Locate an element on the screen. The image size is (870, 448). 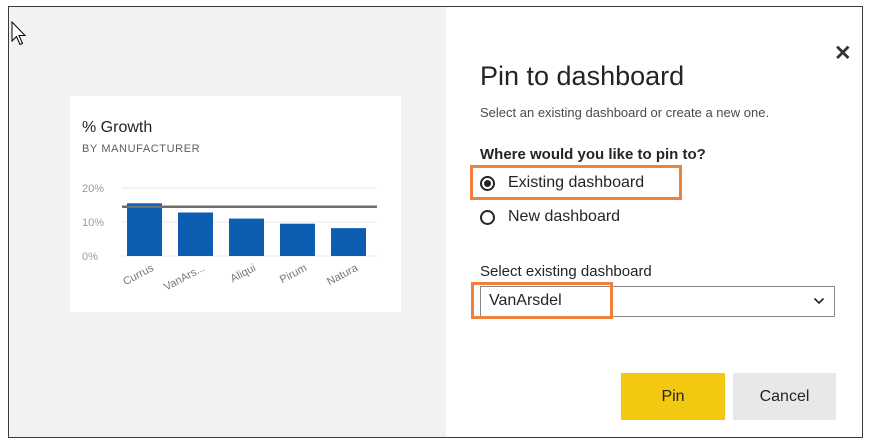
mouse-cursor-icon is located at coordinates (19, 33).